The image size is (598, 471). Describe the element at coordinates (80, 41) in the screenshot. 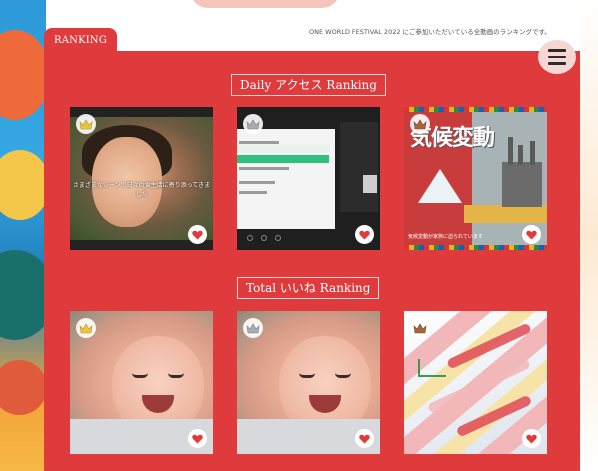

I see `ranking-tab: RANKING` at that location.